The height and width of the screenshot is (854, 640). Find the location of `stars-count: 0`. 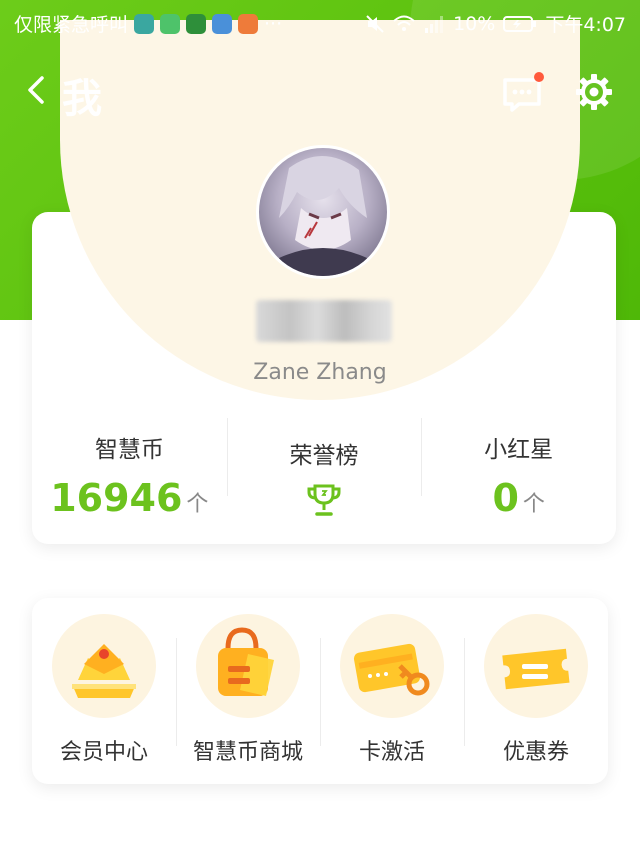

stars-count: 0 is located at coordinates (505, 498).